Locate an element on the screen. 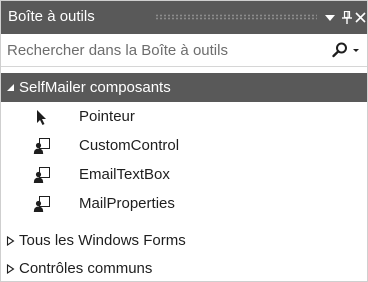 This screenshot has height=282, width=368. item-label: CustomControl is located at coordinates (129, 145).